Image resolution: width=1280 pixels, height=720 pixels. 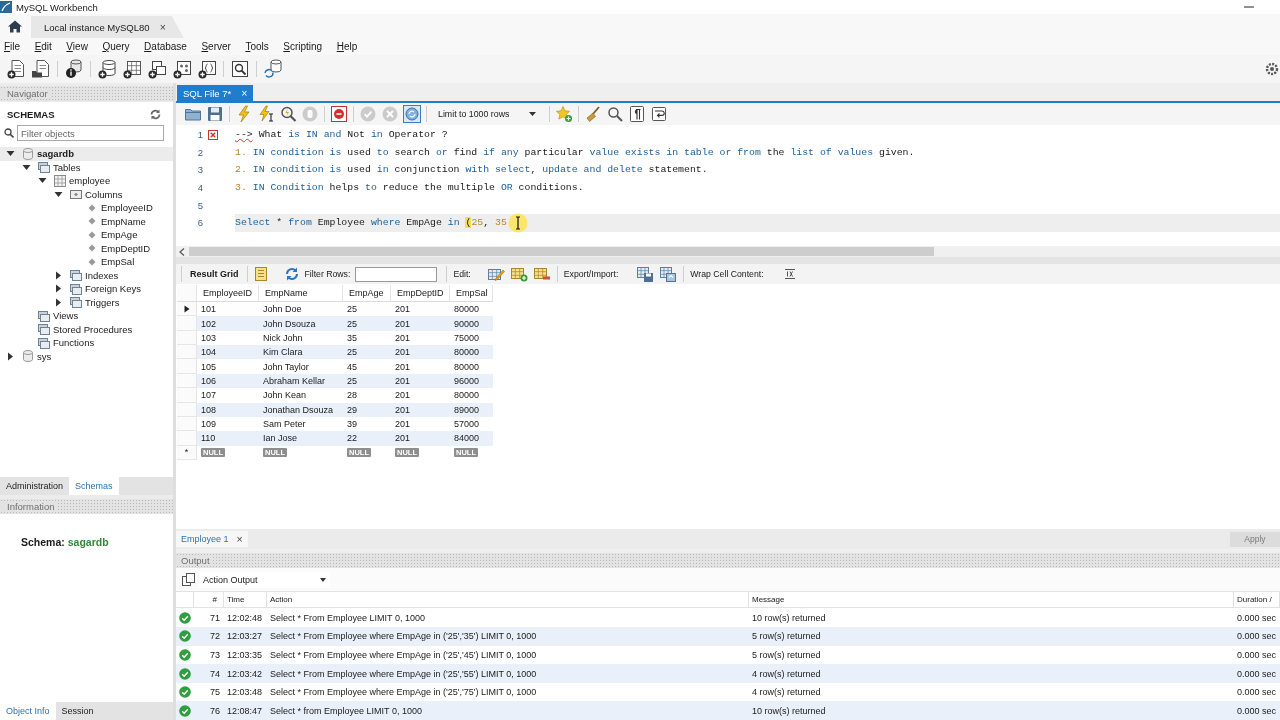 What do you see at coordinates (212, 539) in the screenshot?
I see `result-tab: Employee 1 ×` at bounding box center [212, 539].